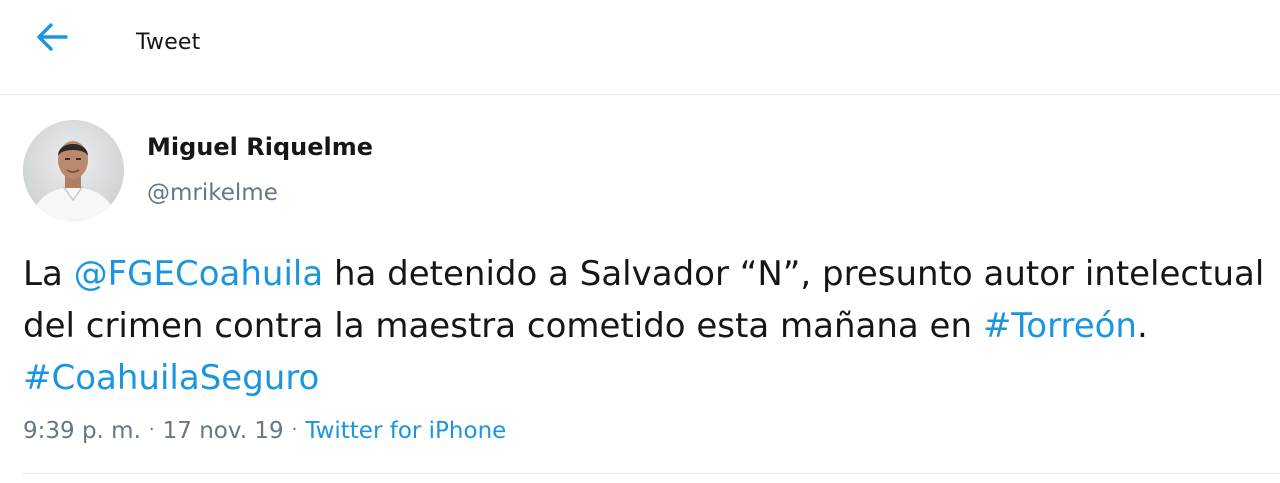  What do you see at coordinates (48, 274) in the screenshot?
I see `tweet-text-segment: La` at bounding box center [48, 274].